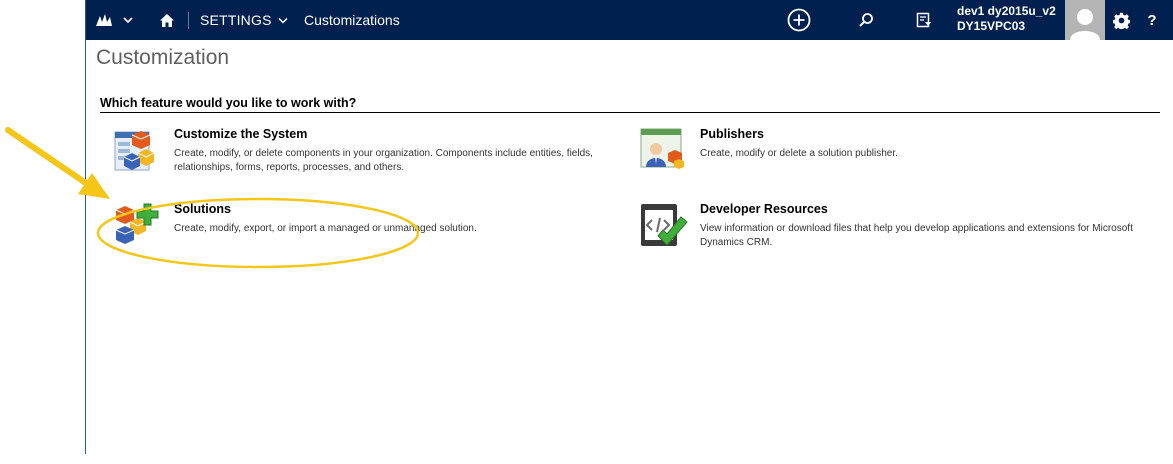 The width and height of the screenshot is (1173, 464). I want to click on gear-icon, so click(1121, 20).